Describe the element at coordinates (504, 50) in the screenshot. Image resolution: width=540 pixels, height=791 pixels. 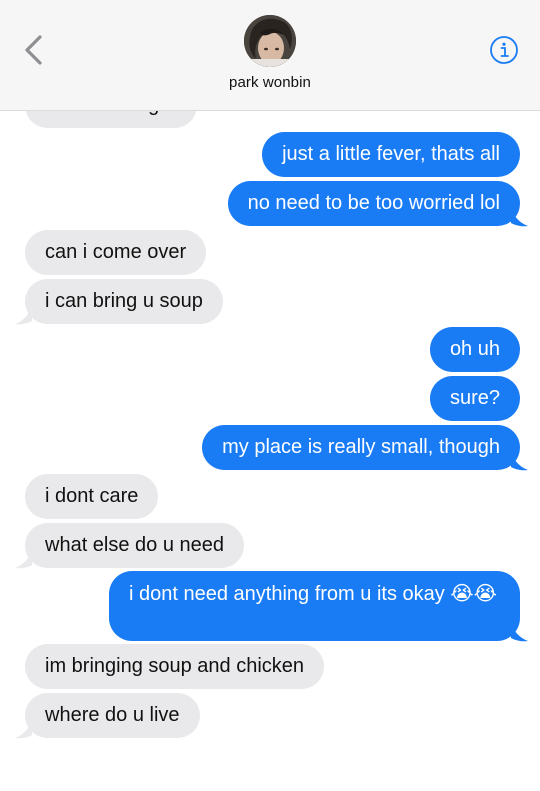
I see `info-icon` at that location.